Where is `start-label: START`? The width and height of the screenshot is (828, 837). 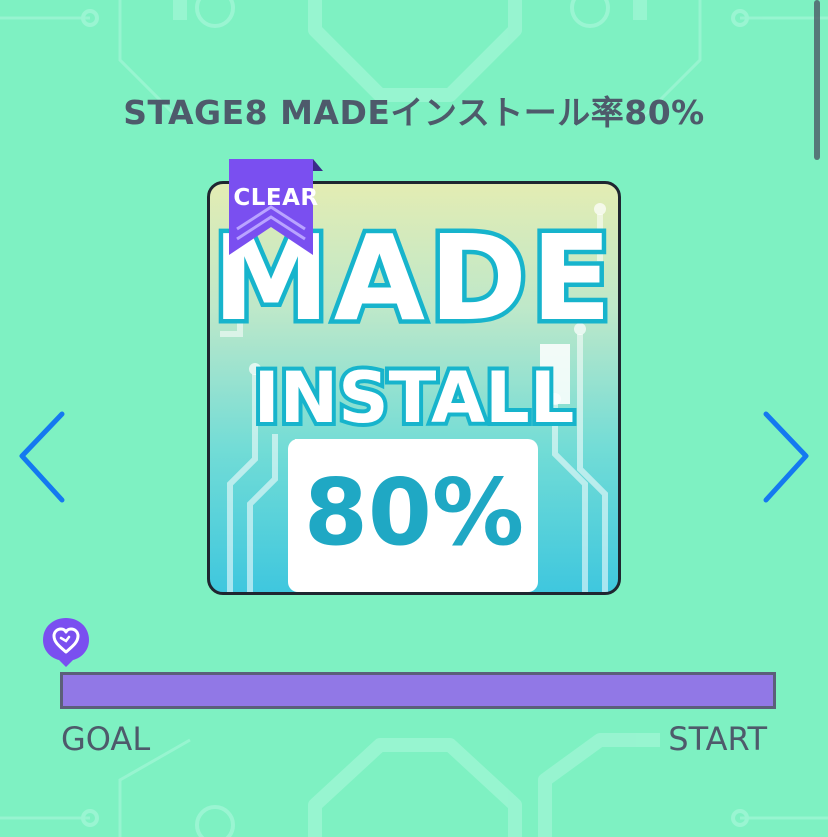 start-label: START is located at coordinates (717, 739).